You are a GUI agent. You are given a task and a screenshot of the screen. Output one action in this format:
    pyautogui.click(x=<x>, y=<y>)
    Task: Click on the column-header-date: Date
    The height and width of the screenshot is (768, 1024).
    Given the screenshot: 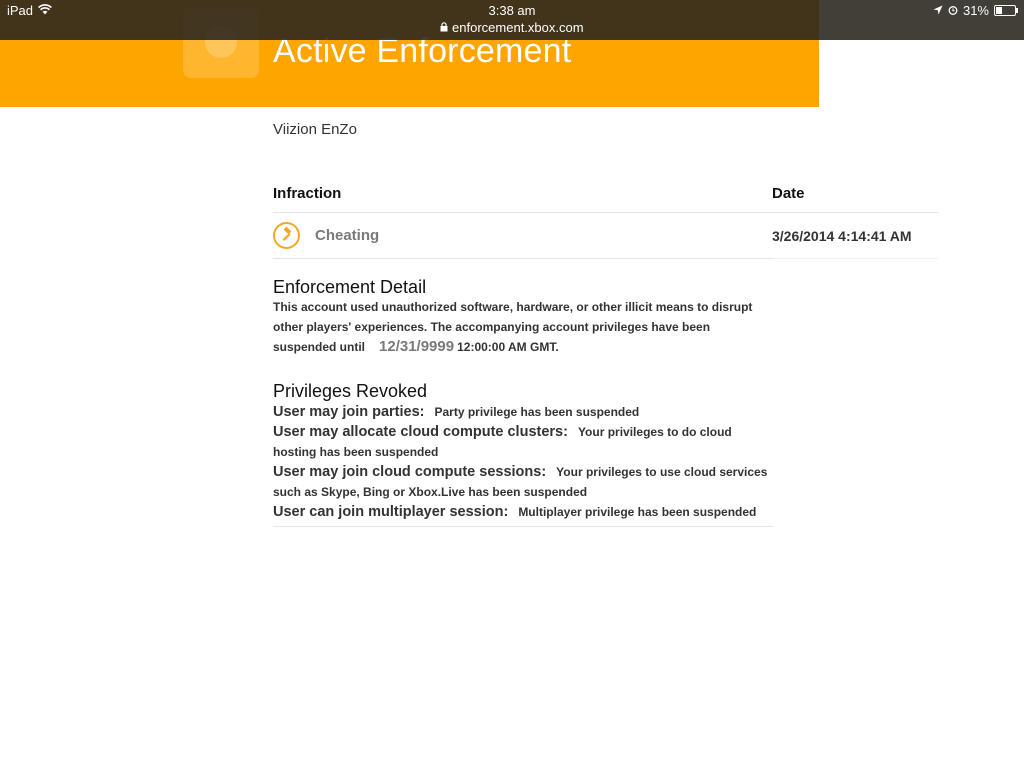 What is the action you would take?
    pyautogui.click(x=788, y=193)
    